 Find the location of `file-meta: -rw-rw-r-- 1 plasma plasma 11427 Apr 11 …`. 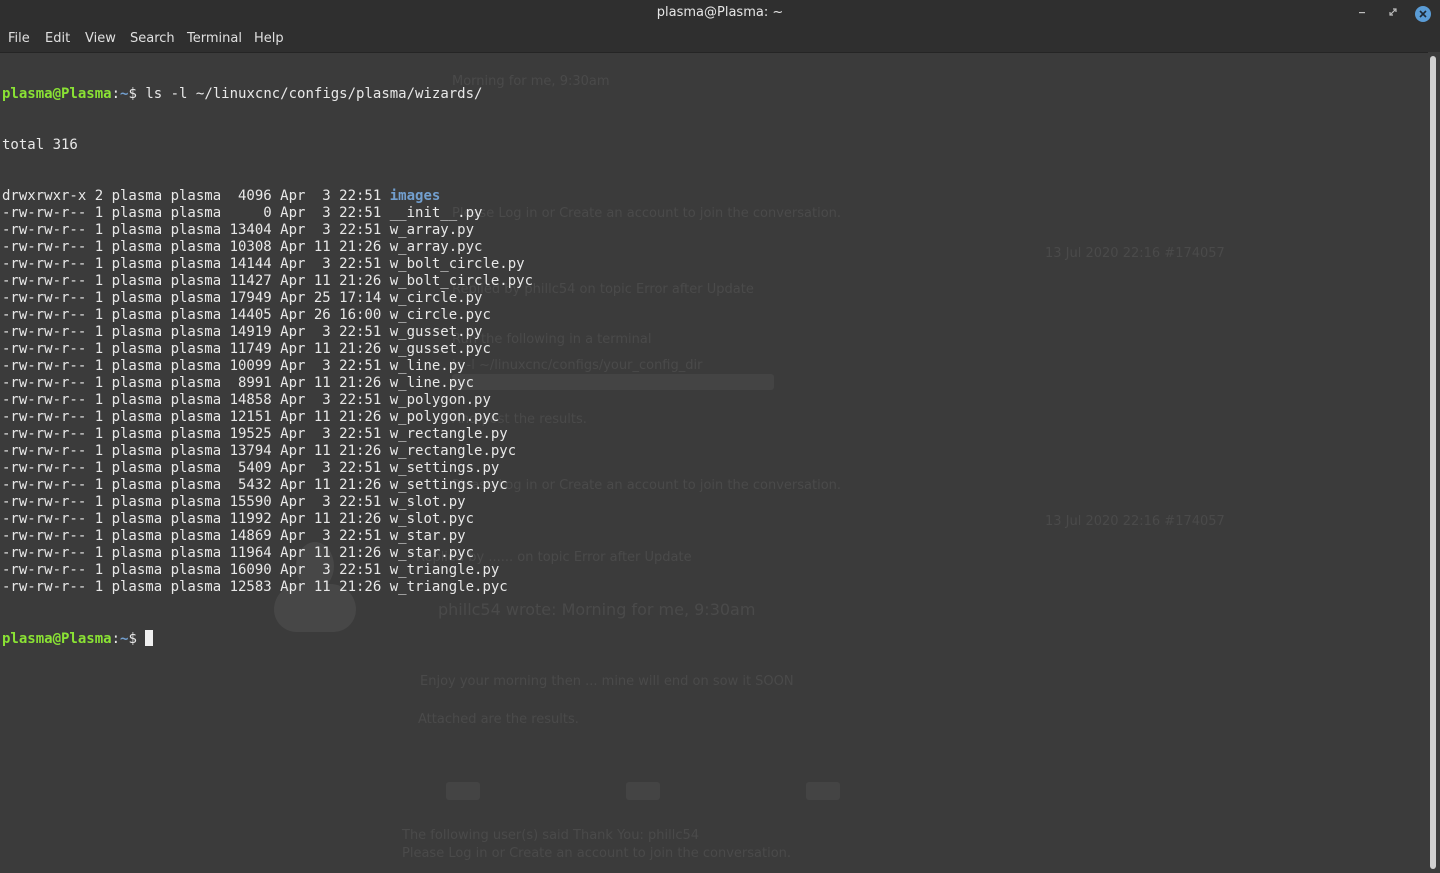

file-meta: -rw-rw-r-- 1 plasma plasma 11427 Apr 11 … is located at coordinates (196, 281).